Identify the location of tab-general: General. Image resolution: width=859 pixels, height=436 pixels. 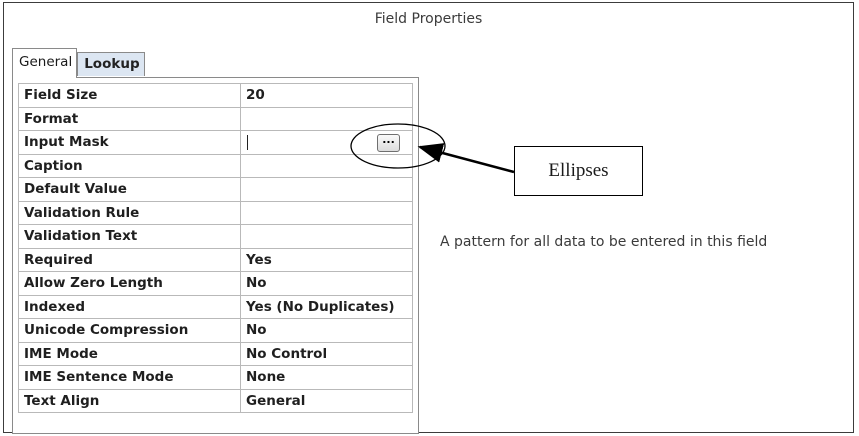
(45, 63).